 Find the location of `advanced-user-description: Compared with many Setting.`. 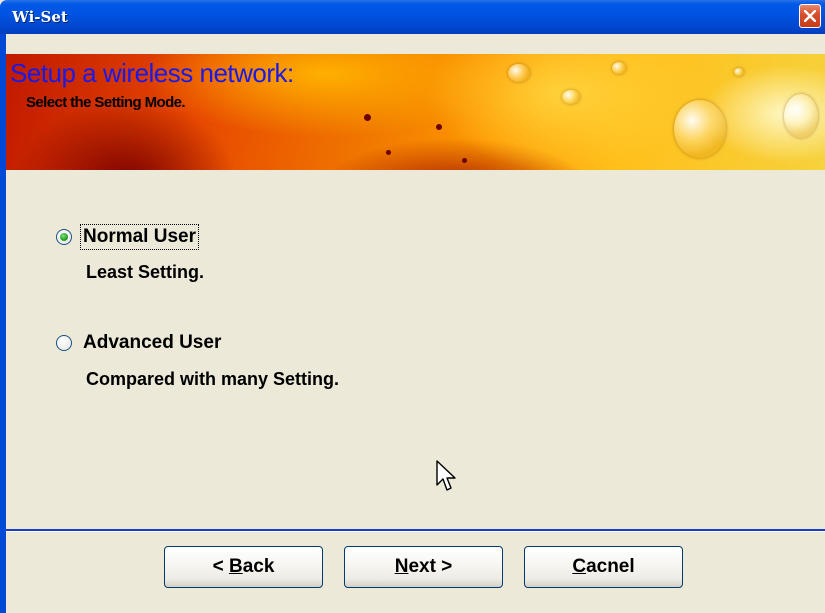

advanced-user-description: Compared with many Setting. is located at coordinates (213, 379).